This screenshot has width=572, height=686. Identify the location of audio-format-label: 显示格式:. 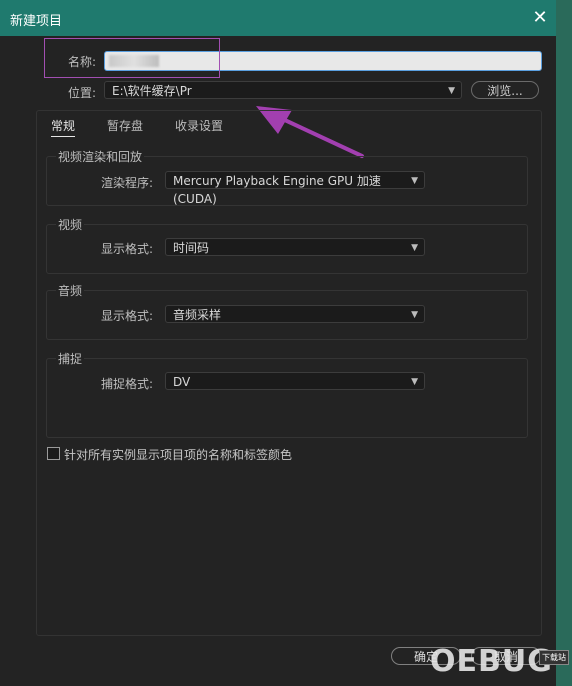
(127, 316).